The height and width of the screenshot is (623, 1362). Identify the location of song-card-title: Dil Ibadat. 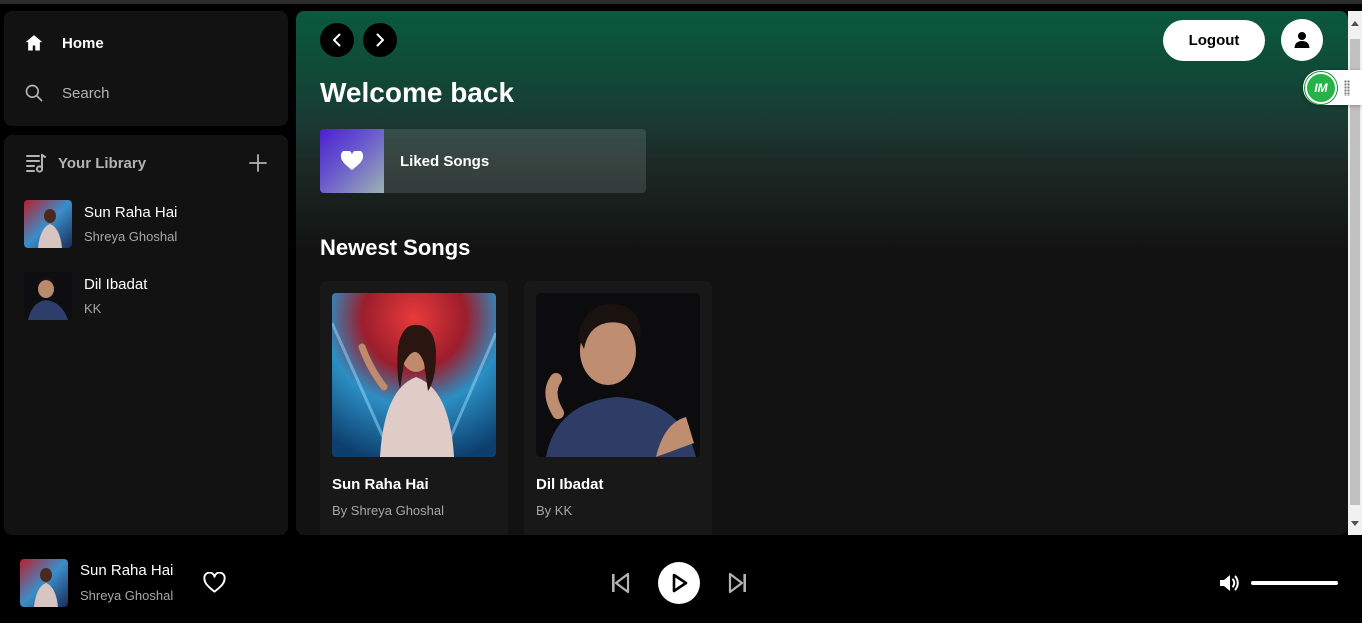
(570, 484).